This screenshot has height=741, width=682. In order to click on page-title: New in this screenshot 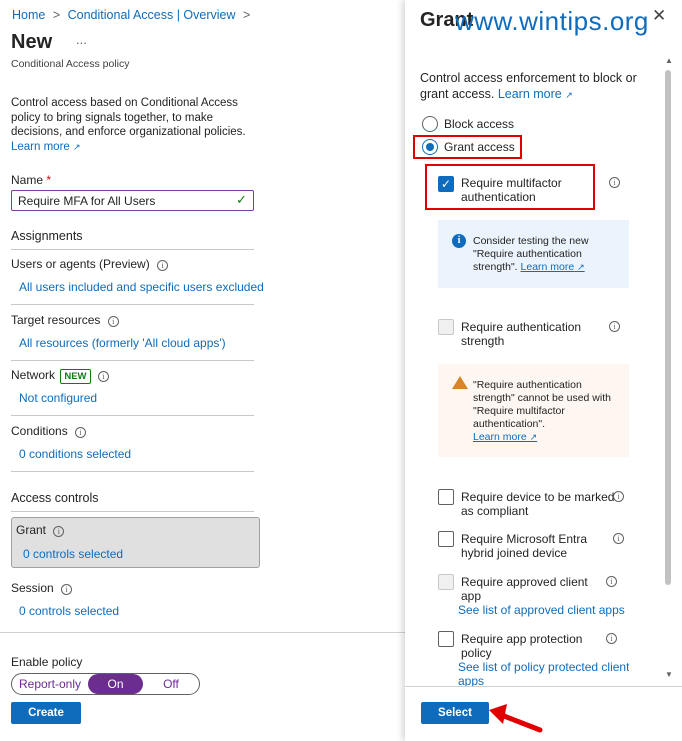, I will do `click(32, 42)`.